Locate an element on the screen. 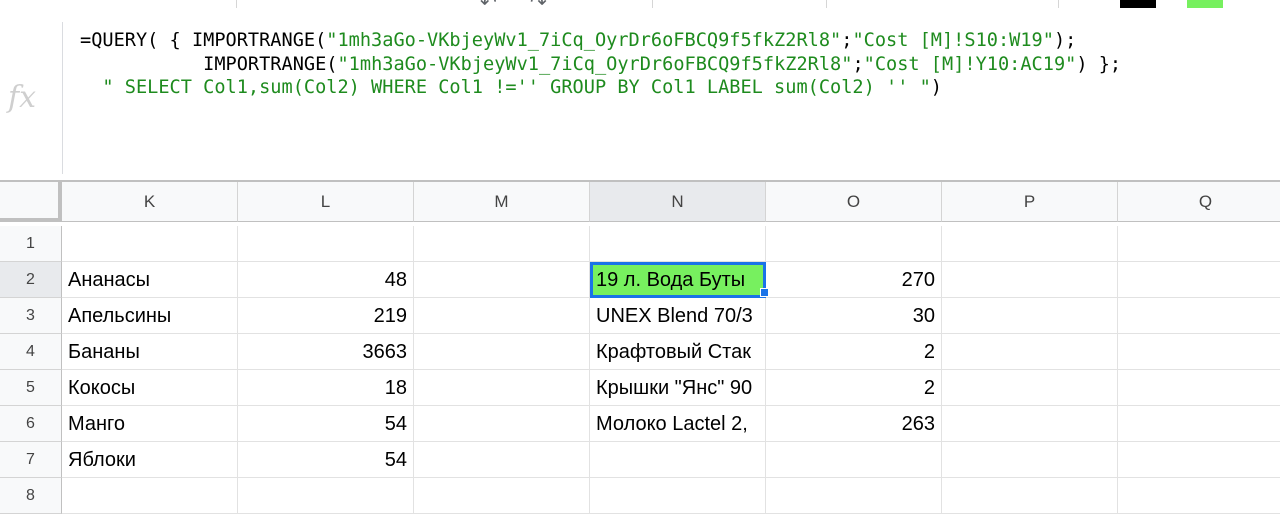 Image resolution: width=1280 pixels, height=514 pixels. cell-o6: 263 is located at coordinates (854, 424).